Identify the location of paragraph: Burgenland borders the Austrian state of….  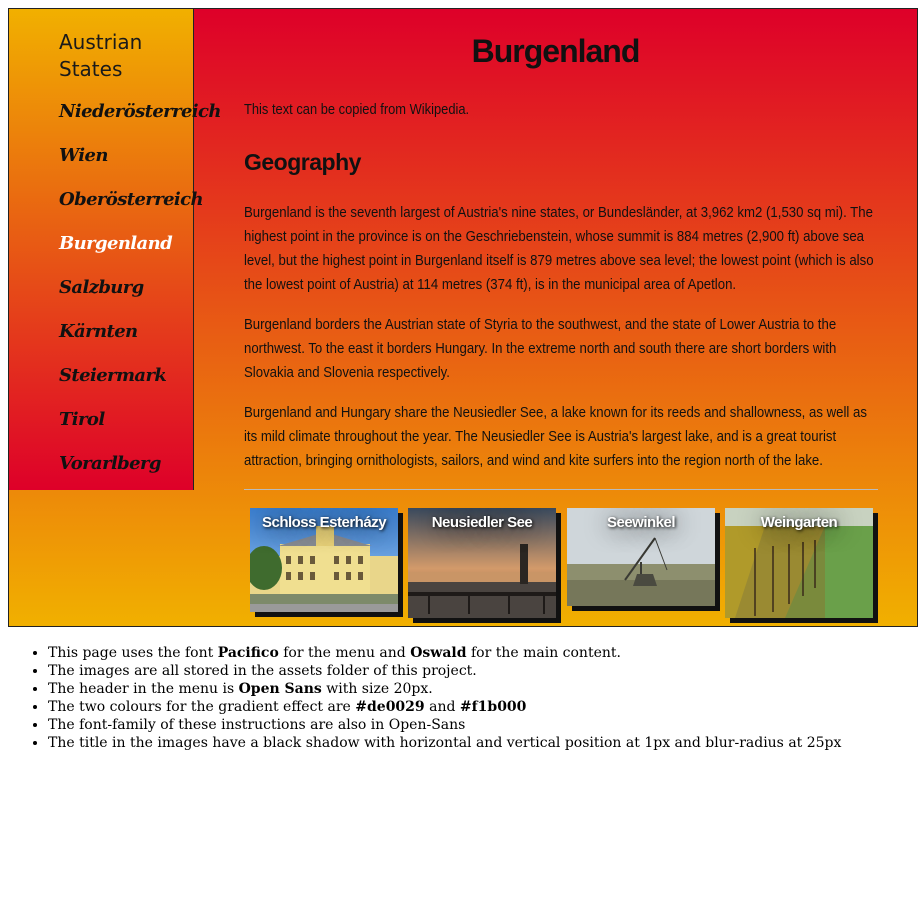
(540, 348).